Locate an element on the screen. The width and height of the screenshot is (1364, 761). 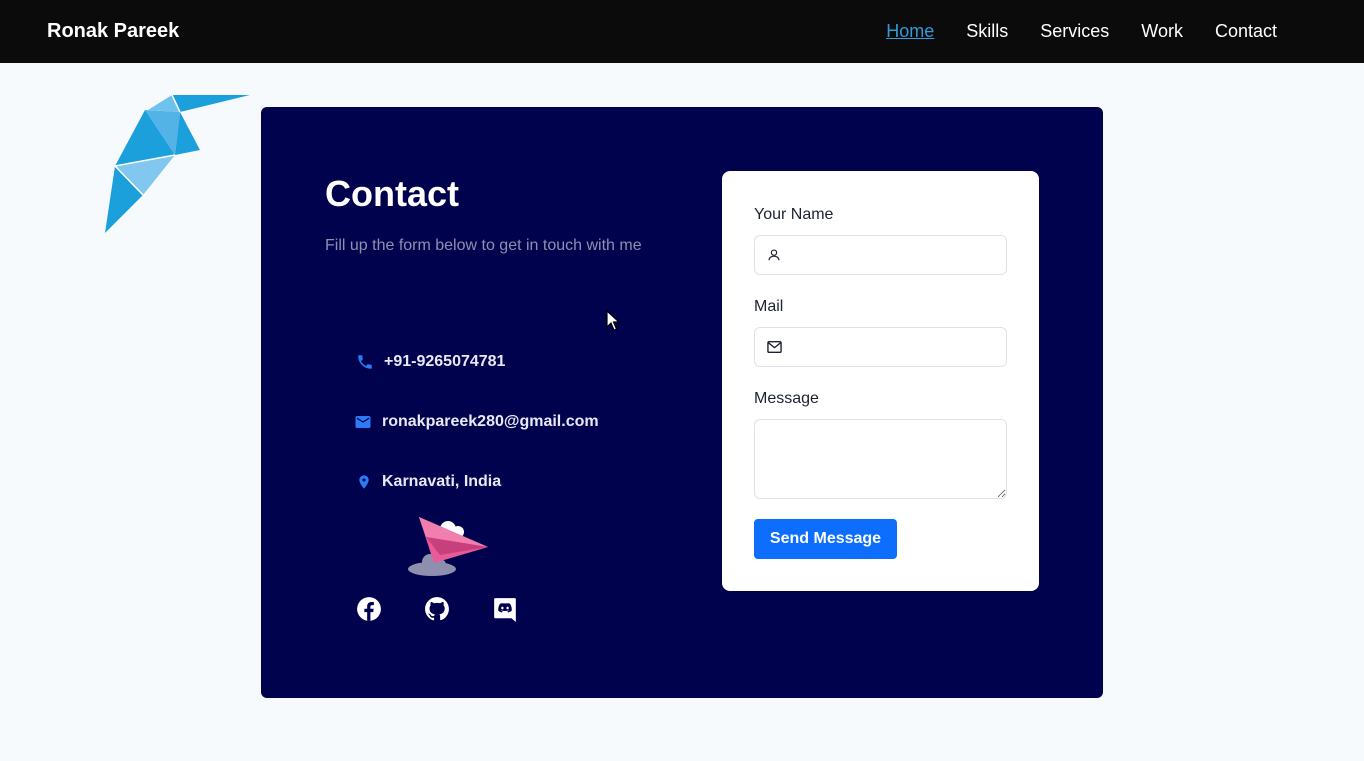
nav-link-skills: Skills is located at coordinates (987, 31).